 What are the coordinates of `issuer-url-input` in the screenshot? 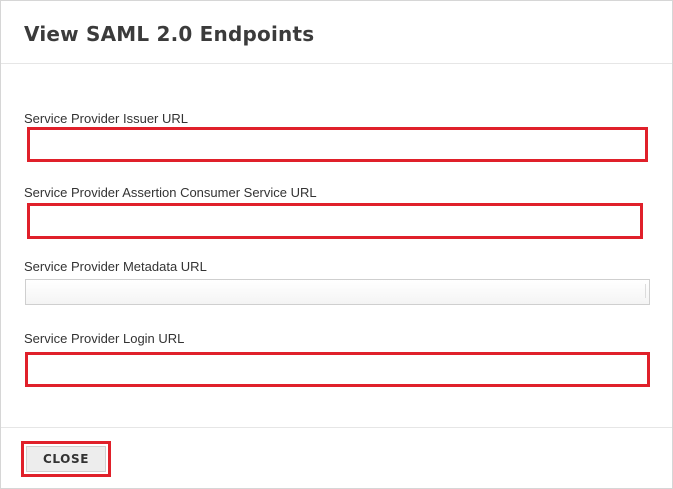 It's located at (337, 144).